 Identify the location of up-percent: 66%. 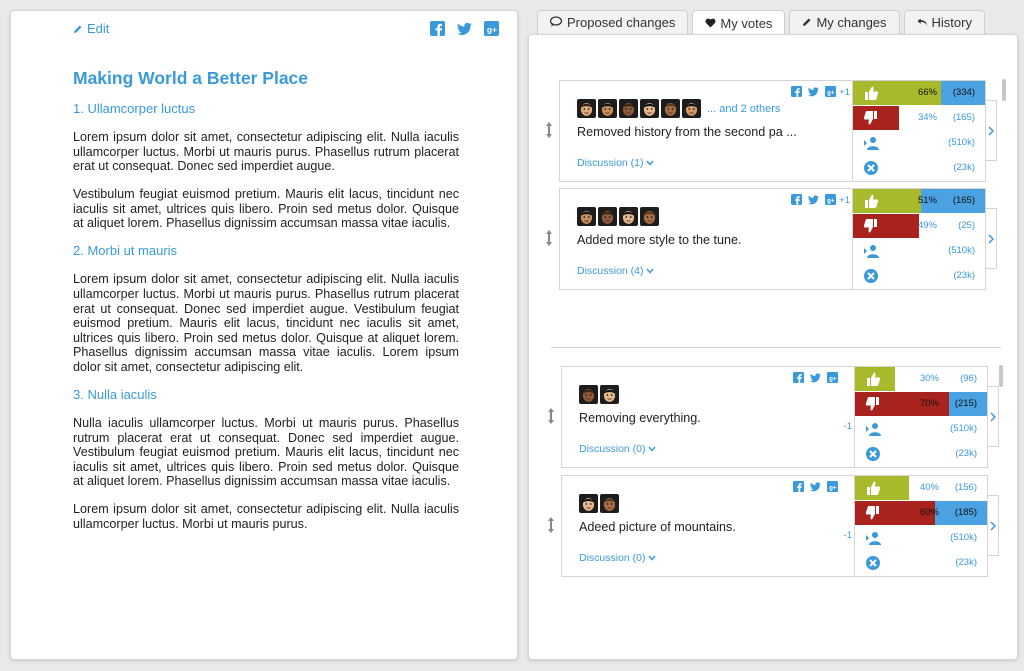
(927, 92).